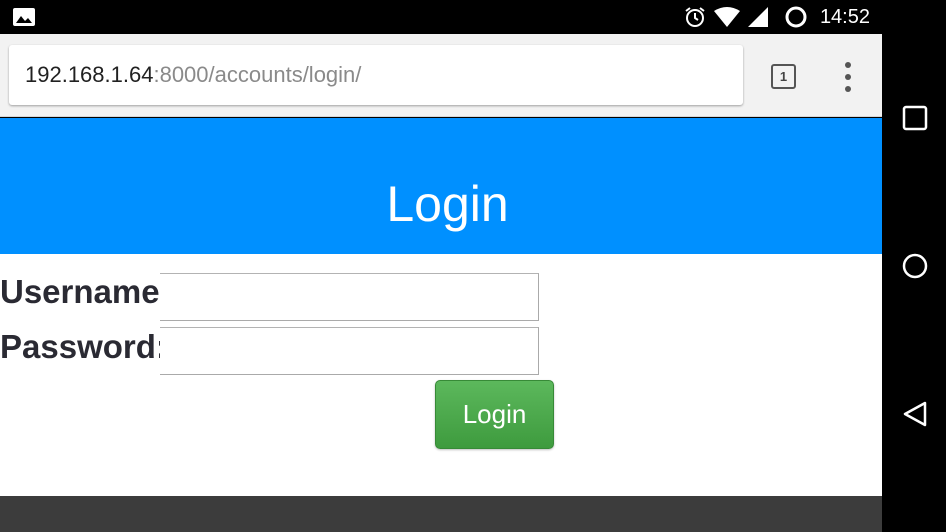 This screenshot has height=532, width=946. Describe the element at coordinates (24, 17) in the screenshot. I see `image-icon` at that location.